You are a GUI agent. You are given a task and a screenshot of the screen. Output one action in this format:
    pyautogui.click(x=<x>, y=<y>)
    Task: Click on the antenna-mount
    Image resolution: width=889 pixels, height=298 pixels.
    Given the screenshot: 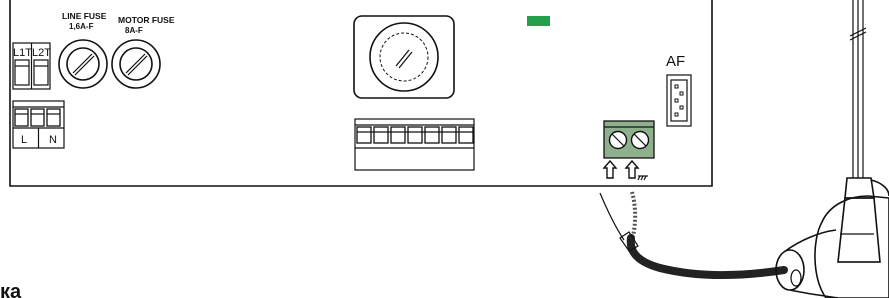 What is the action you would take?
    pyautogui.click(x=832, y=149)
    